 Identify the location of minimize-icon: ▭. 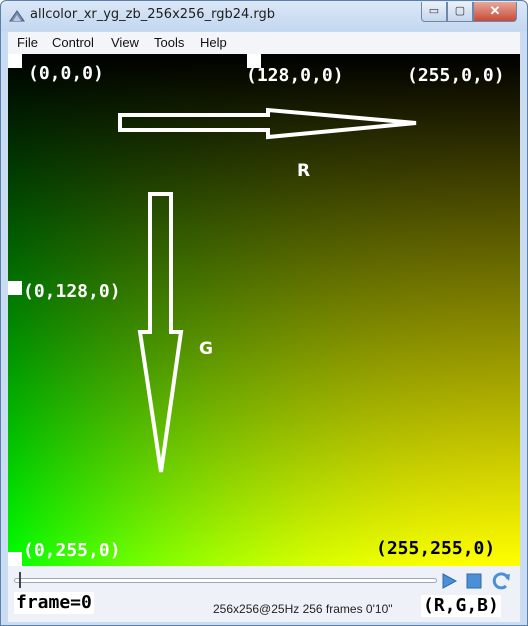
(434, 11).